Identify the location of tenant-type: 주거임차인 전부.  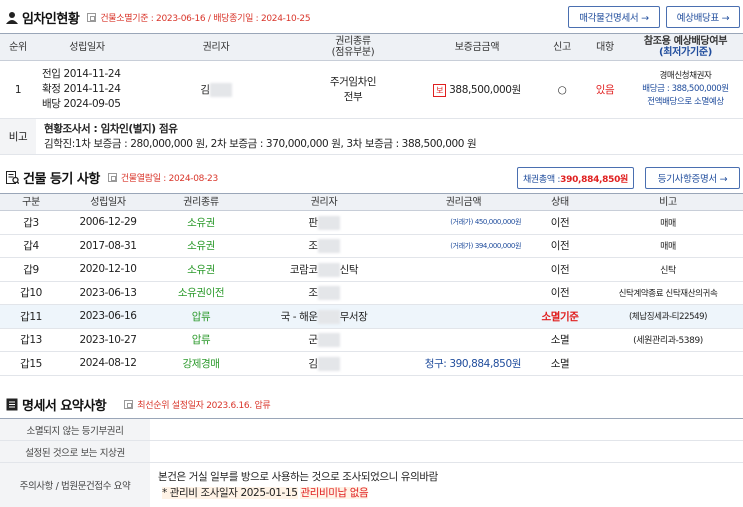
(353, 89).